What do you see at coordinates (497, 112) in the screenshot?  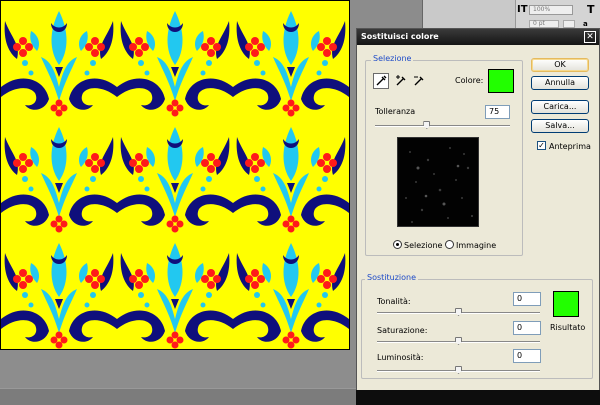 I see `tolerance-input: 75` at bounding box center [497, 112].